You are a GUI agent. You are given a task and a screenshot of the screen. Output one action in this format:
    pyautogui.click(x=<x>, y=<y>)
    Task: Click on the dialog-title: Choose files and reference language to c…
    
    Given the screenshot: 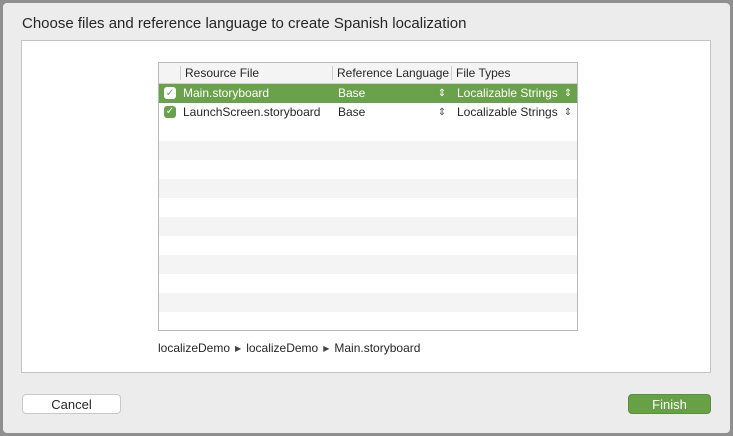 What is the action you would take?
    pyautogui.click(x=244, y=23)
    